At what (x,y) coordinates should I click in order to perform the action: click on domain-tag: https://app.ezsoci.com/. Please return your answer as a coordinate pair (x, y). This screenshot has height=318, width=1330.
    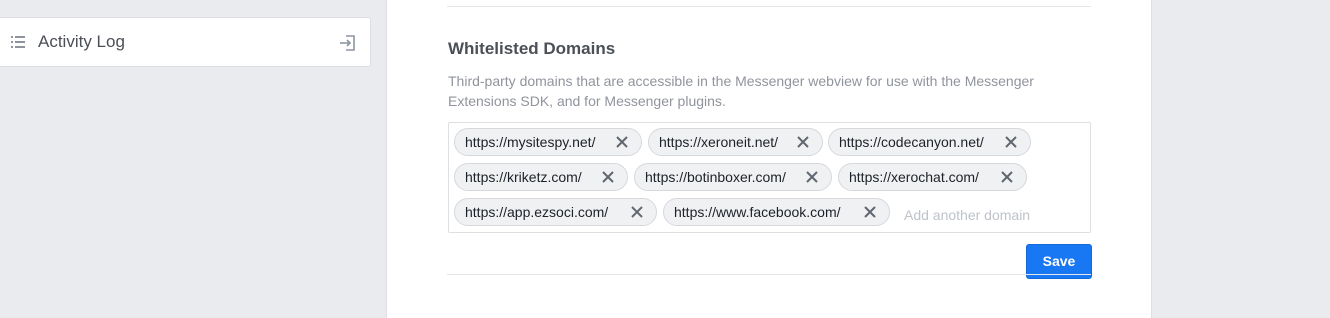
    Looking at the image, I should click on (555, 212).